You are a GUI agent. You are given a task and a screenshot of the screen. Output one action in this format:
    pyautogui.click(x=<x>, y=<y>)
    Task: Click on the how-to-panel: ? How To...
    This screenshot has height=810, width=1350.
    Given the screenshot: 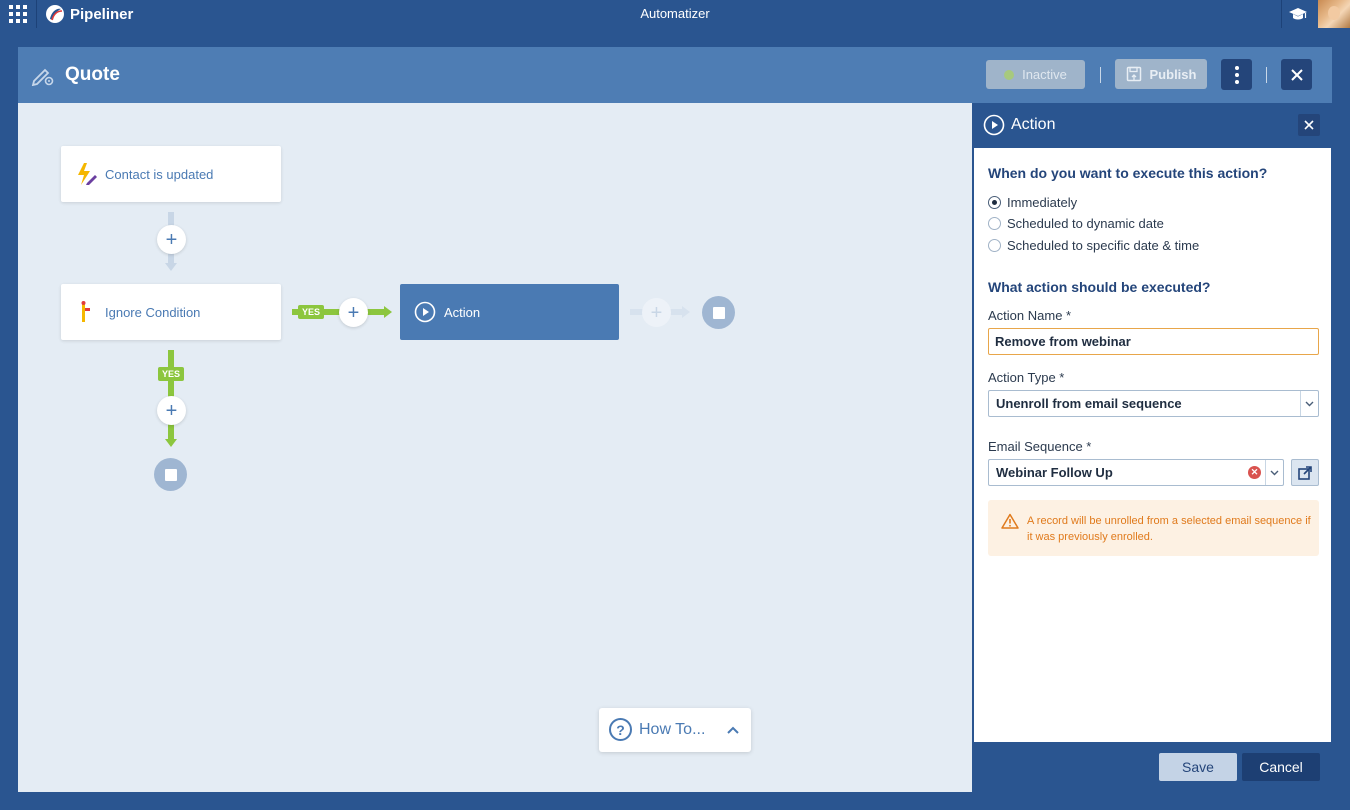 What is the action you would take?
    pyautogui.click(x=675, y=730)
    